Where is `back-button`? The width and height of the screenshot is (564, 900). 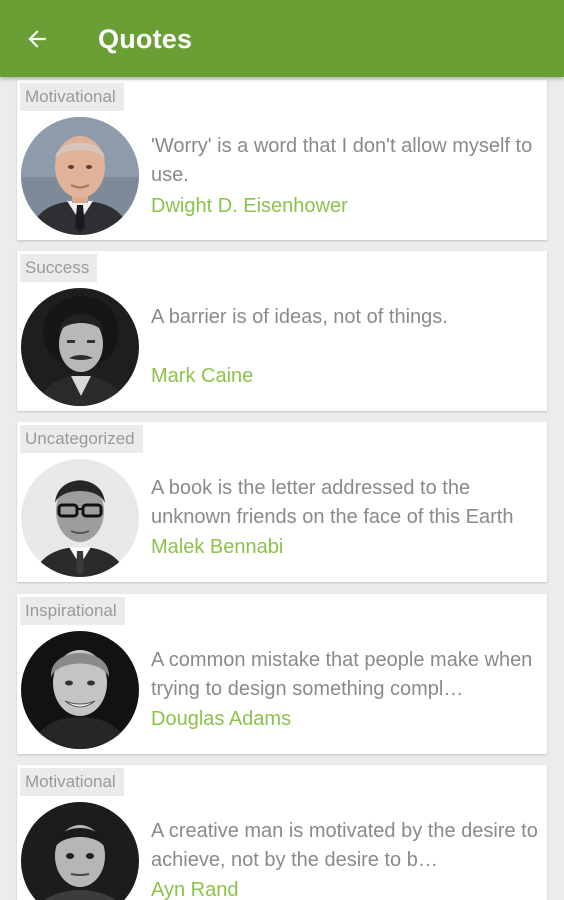
back-button is located at coordinates (37, 39).